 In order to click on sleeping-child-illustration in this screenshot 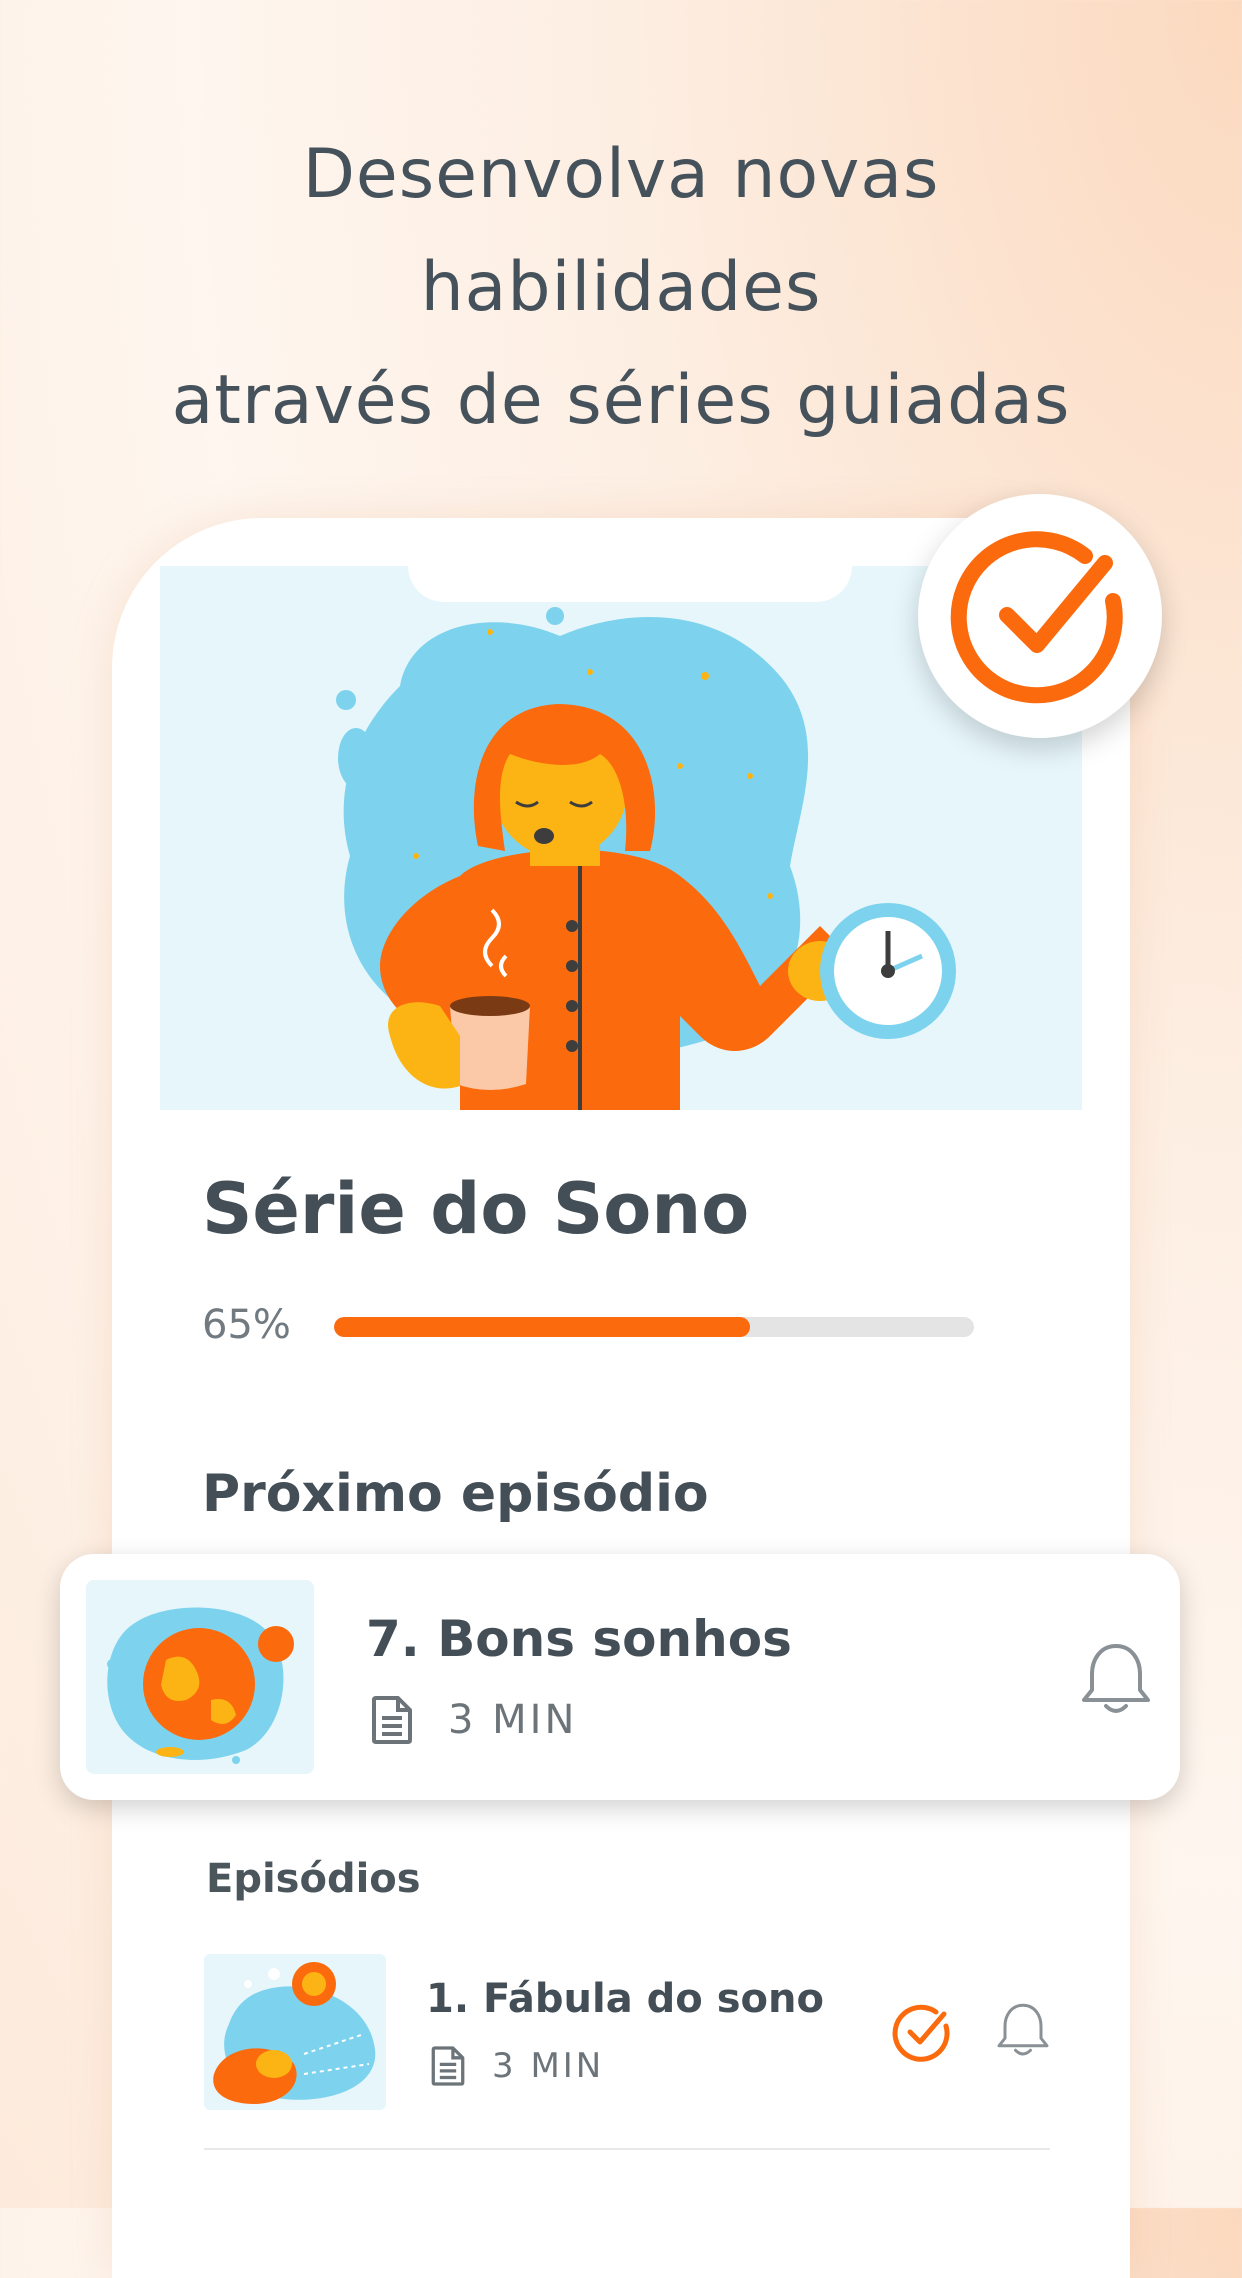, I will do `click(294, 2033)`.